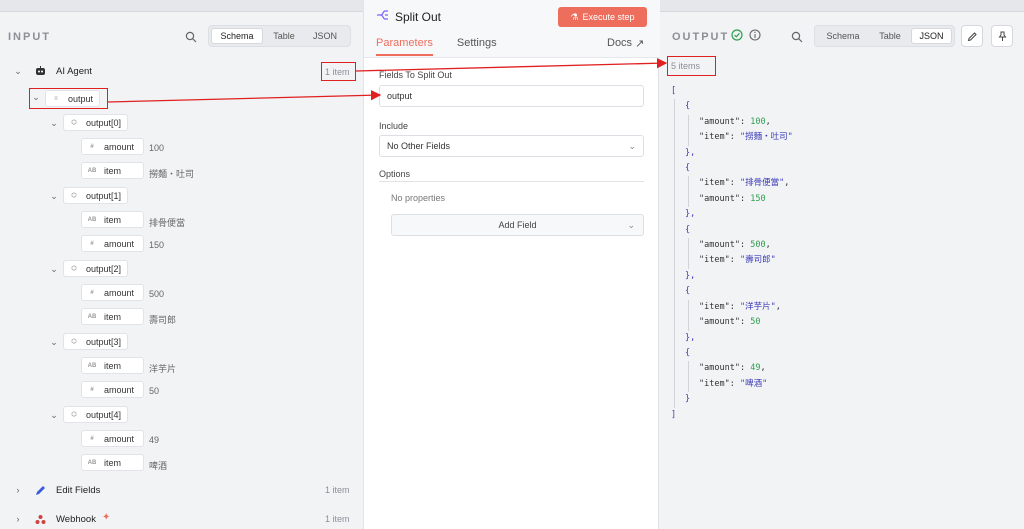  Describe the element at coordinates (96, 341) in the screenshot. I see `schema-group-chip: ⬡ output[3]` at that location.